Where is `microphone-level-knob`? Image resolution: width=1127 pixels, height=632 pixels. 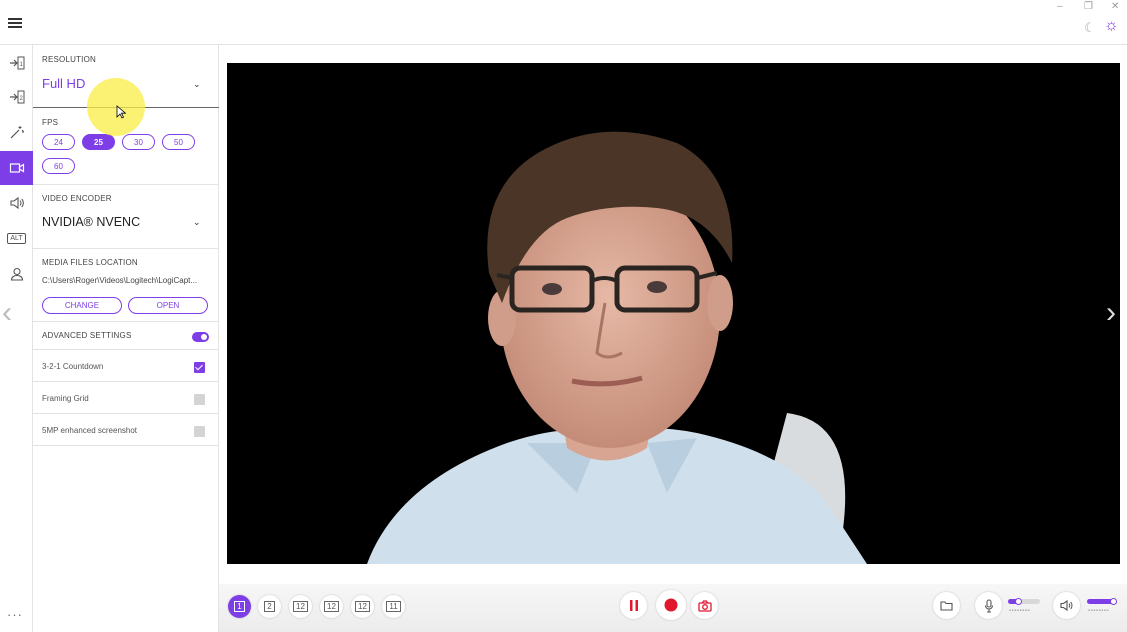 microphone-level-knob is located at coordinates (1018, 601).